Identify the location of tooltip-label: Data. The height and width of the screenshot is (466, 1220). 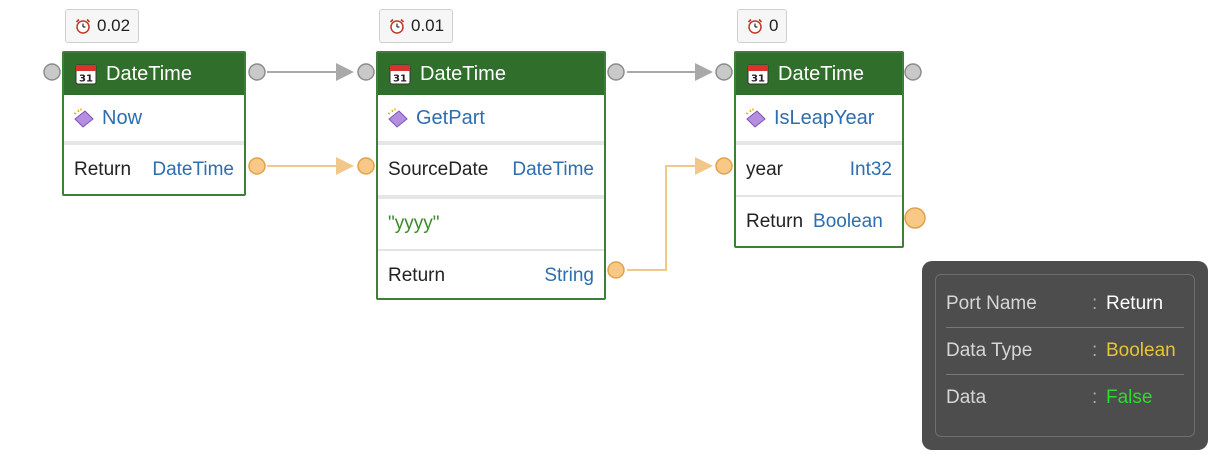
(966, 397).